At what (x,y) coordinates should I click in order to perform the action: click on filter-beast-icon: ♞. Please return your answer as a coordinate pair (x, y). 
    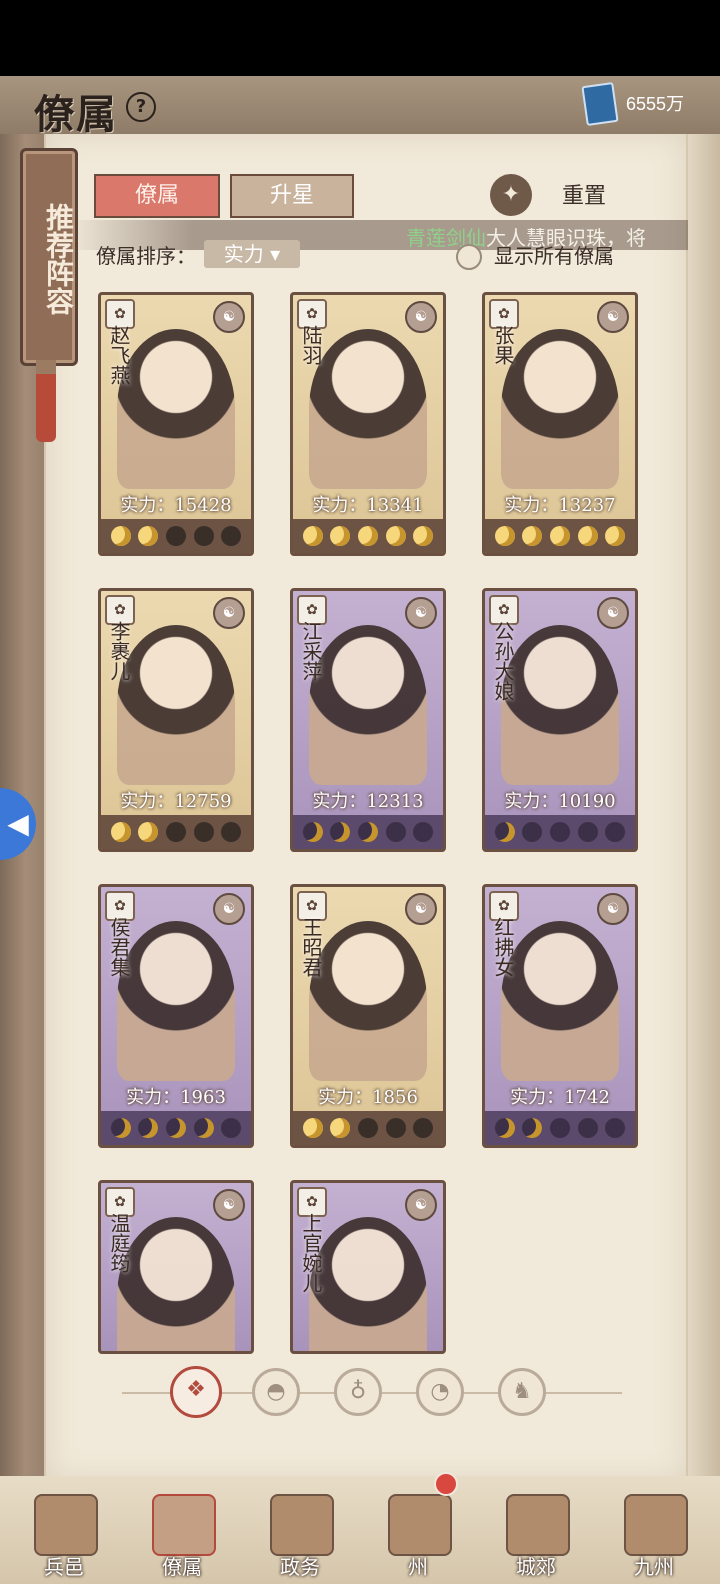
    Looking at the image, I should click on (522, 1392).